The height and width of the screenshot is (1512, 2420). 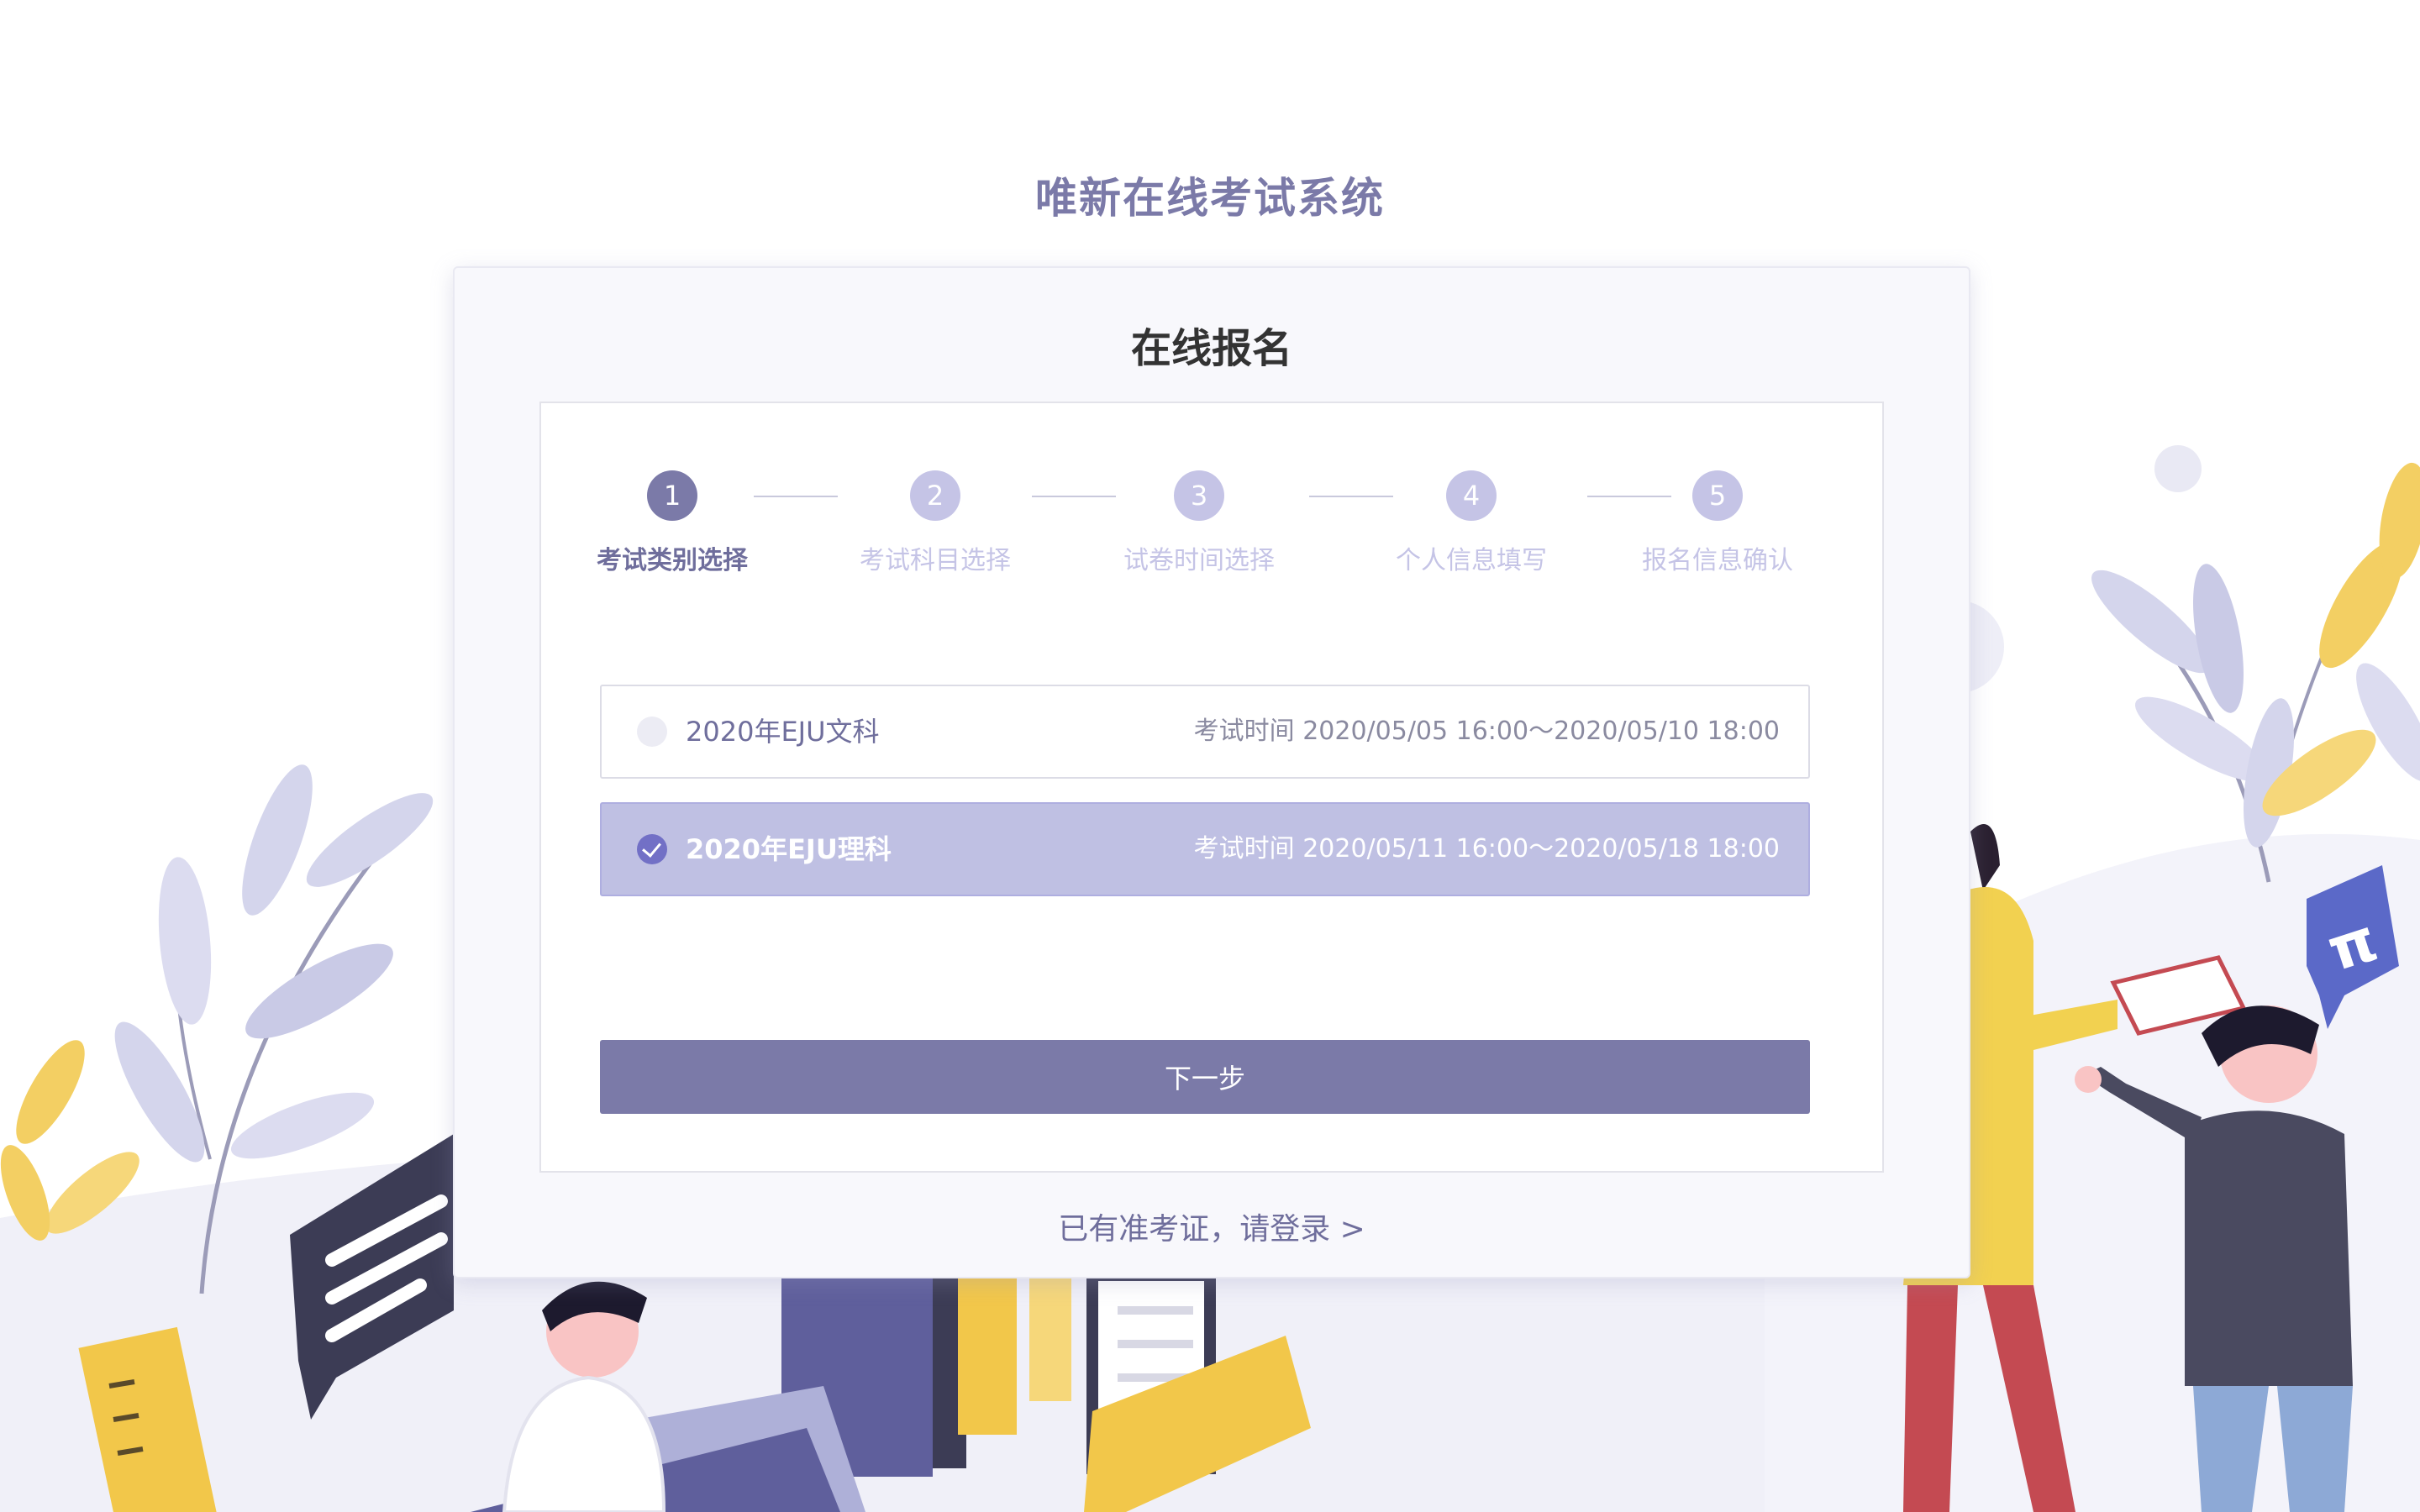 What do you see at coordinates (783, 732) in the screenshot?
I see `exam-option-name: 2020年EJU文科` at bounding box center [783, 732].